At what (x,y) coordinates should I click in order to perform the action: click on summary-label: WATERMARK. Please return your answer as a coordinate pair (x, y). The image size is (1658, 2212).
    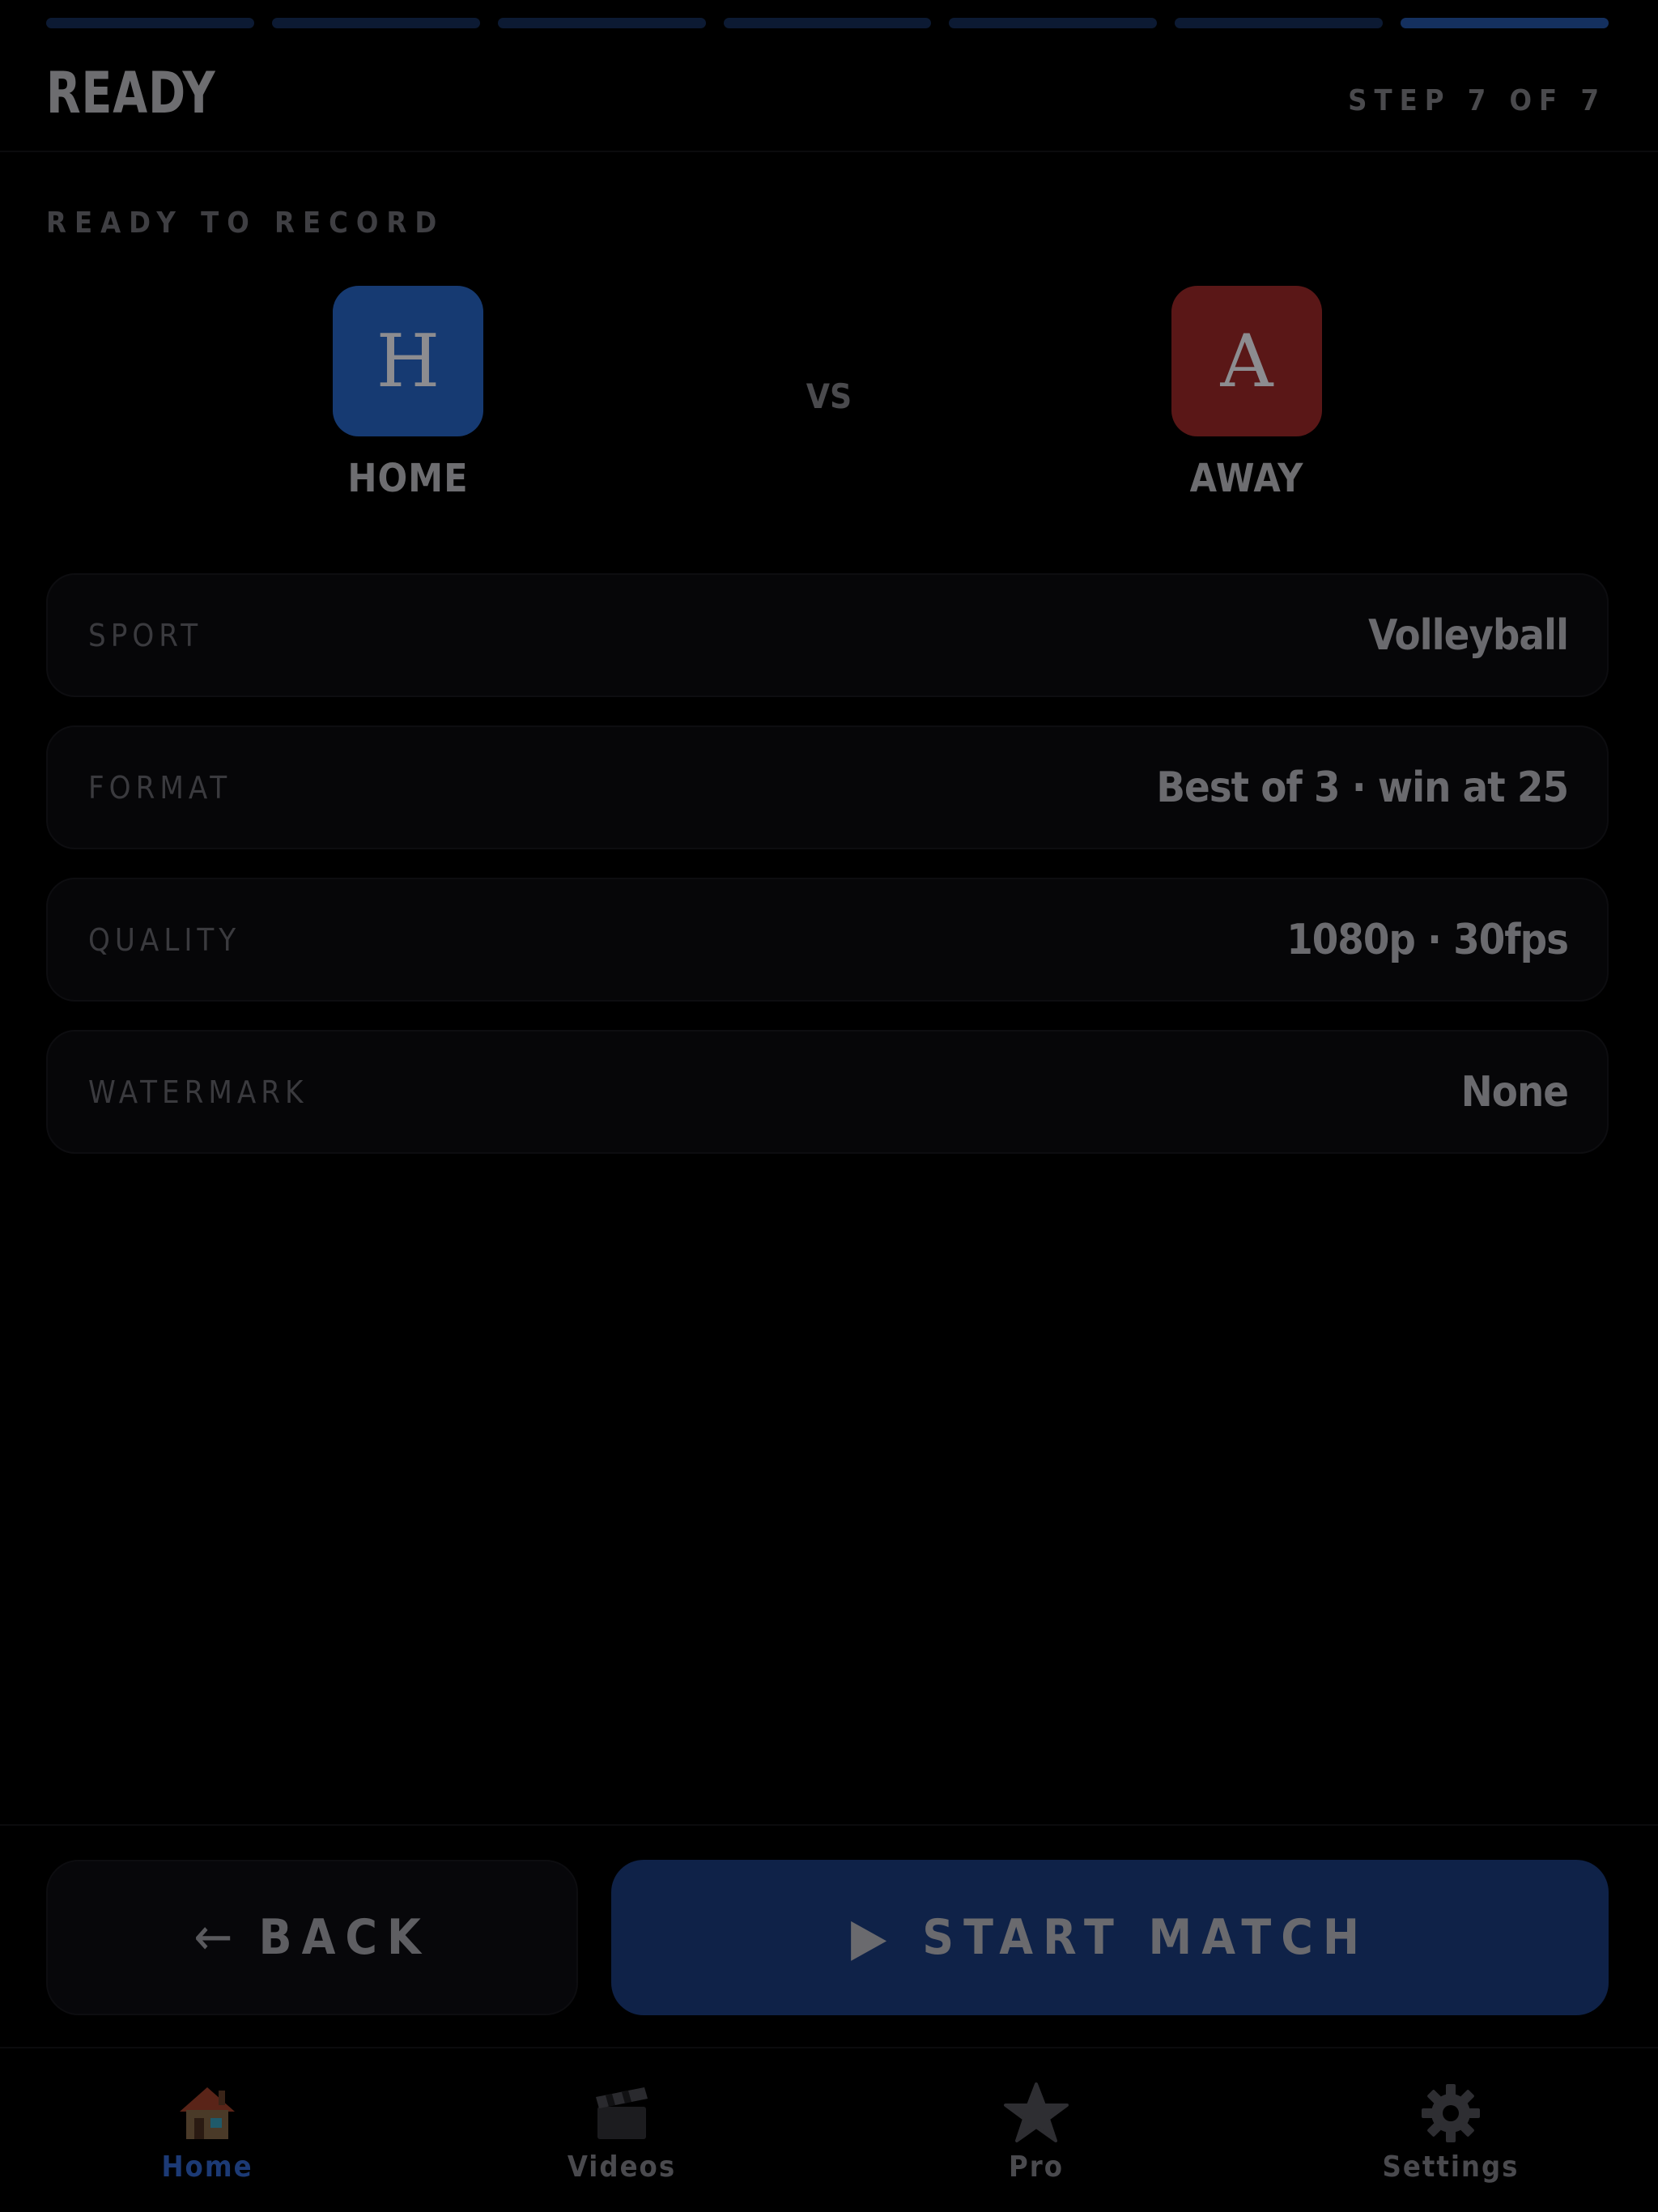
    Looking at the image, I should click on (198, 1092).